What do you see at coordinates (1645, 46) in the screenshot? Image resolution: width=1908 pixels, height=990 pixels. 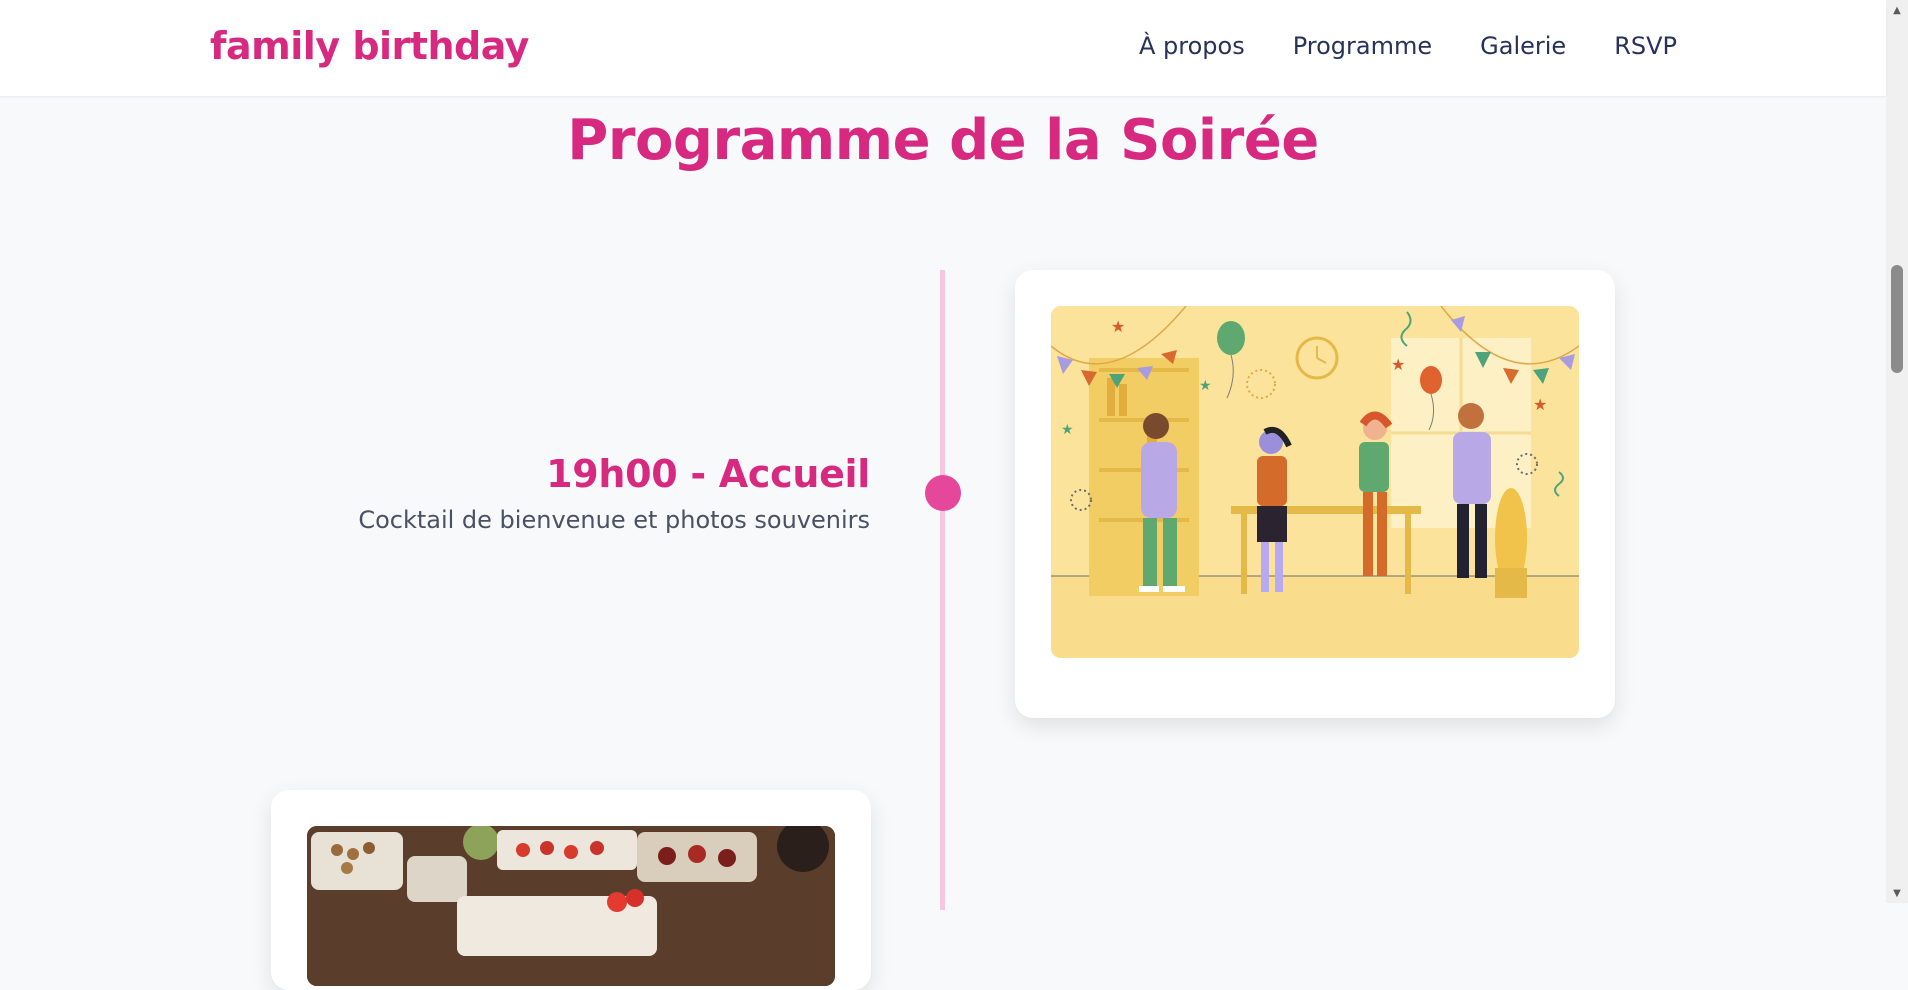 I see `nav-link-rsvp: RSVP` at bounding box center [1645, 46].